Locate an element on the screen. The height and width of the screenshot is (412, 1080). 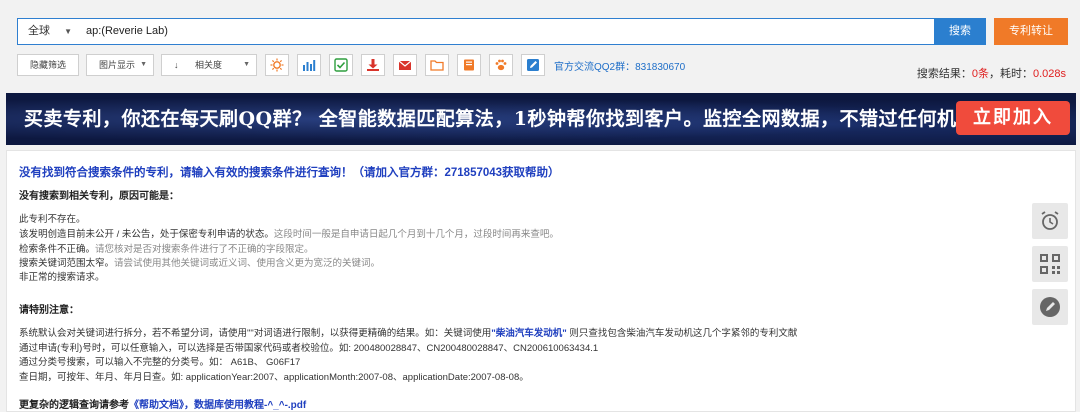
result-stats: 搜索结果：0条，耗时：0.028s is located at coordinates (991, 73).